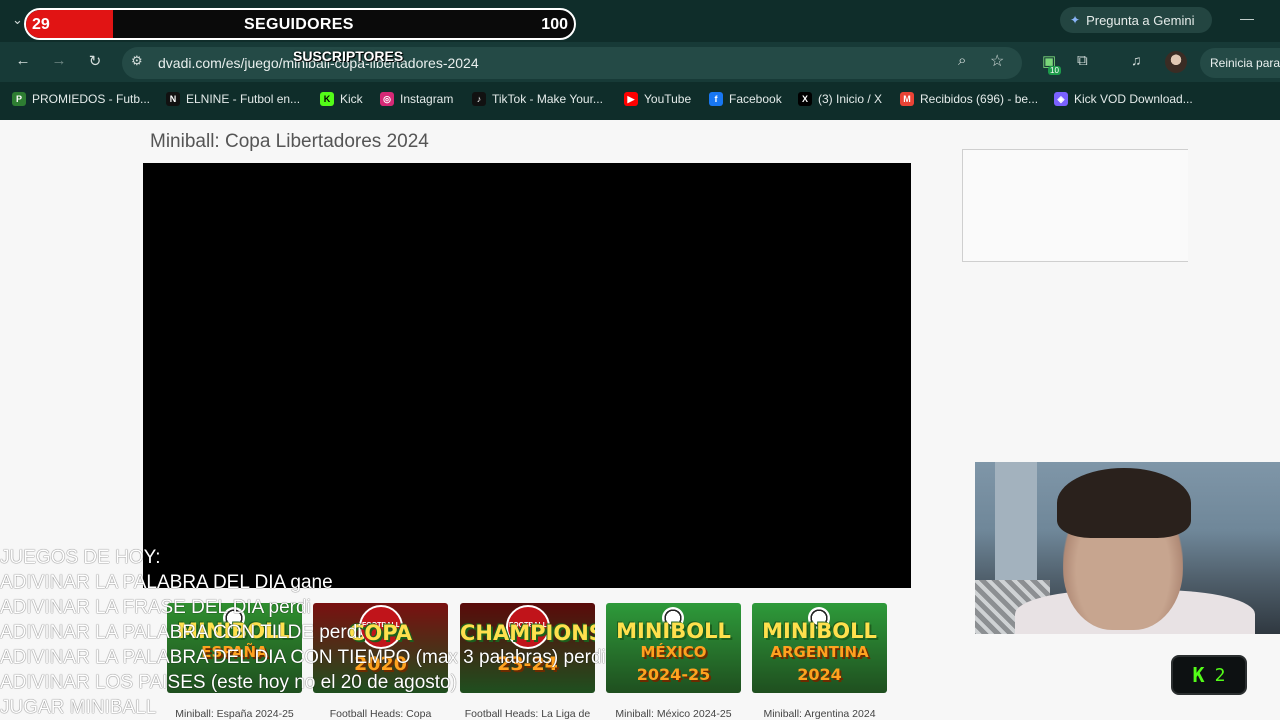  What do you see at coordinates (155, 607) in the screenshot?
I see `games-list-item: ADIVINAR LA FRASE DEL DIA perdi` at bounding box center [155, 607].